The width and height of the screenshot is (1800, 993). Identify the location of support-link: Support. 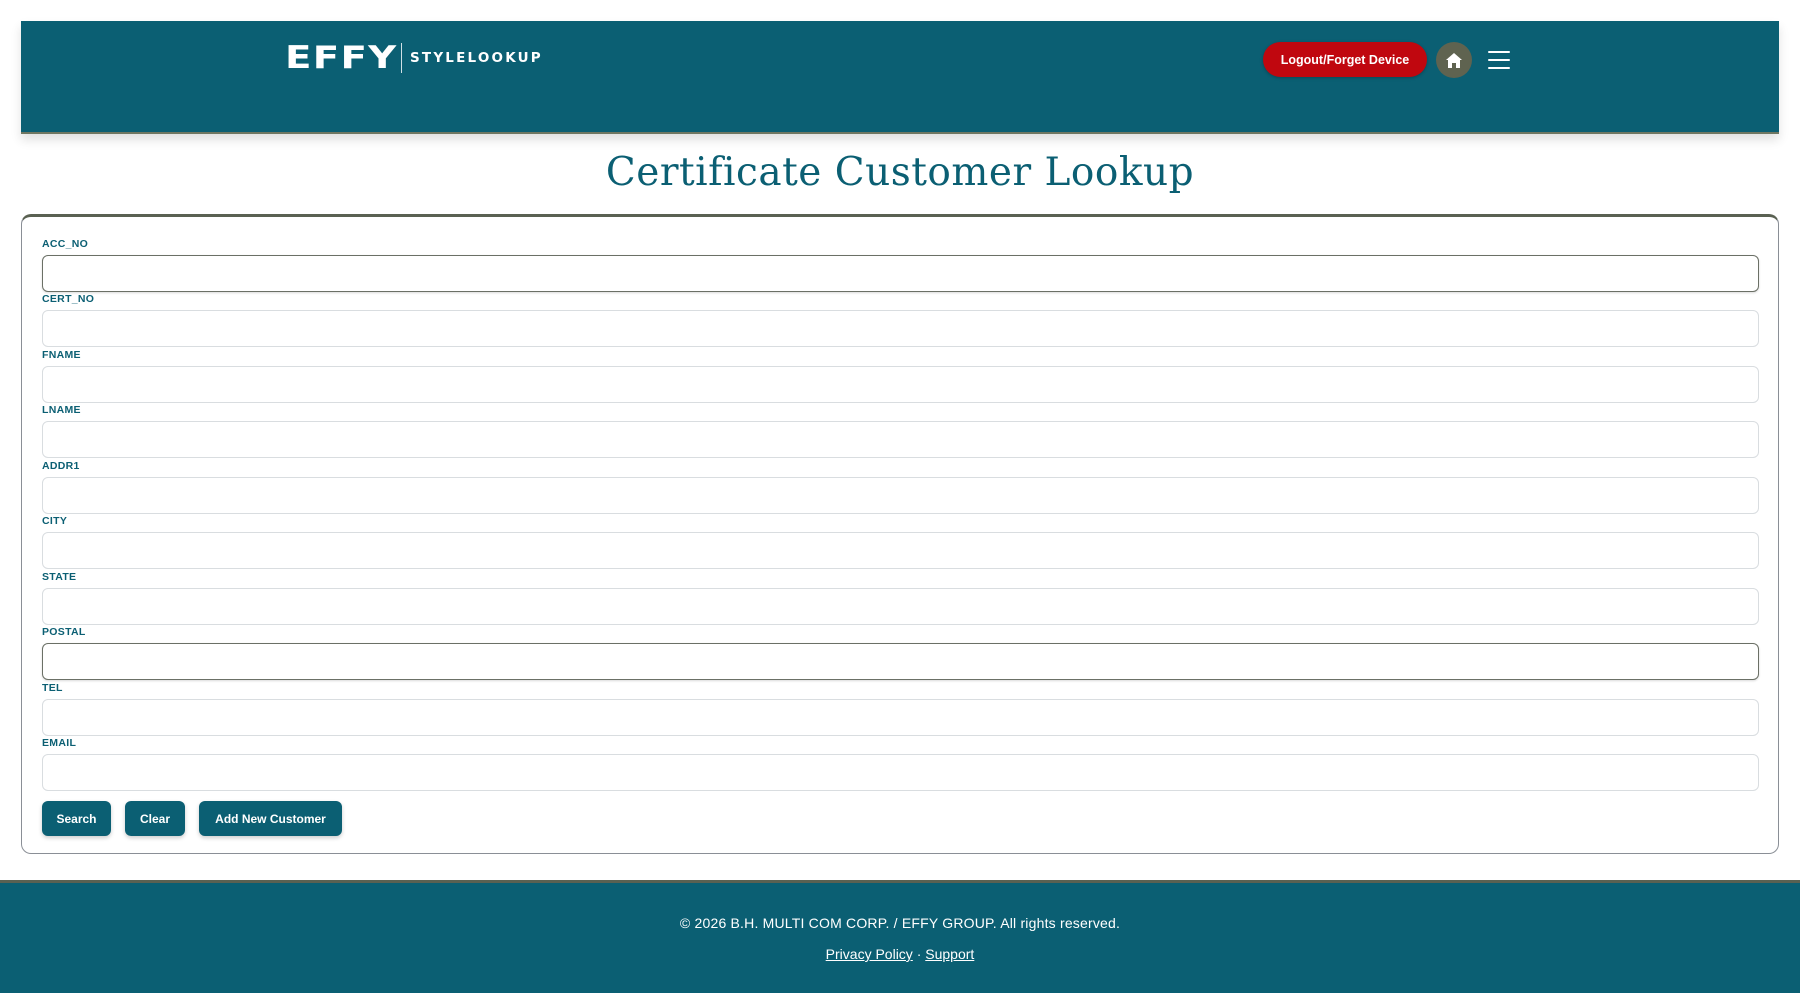
(949, 954).